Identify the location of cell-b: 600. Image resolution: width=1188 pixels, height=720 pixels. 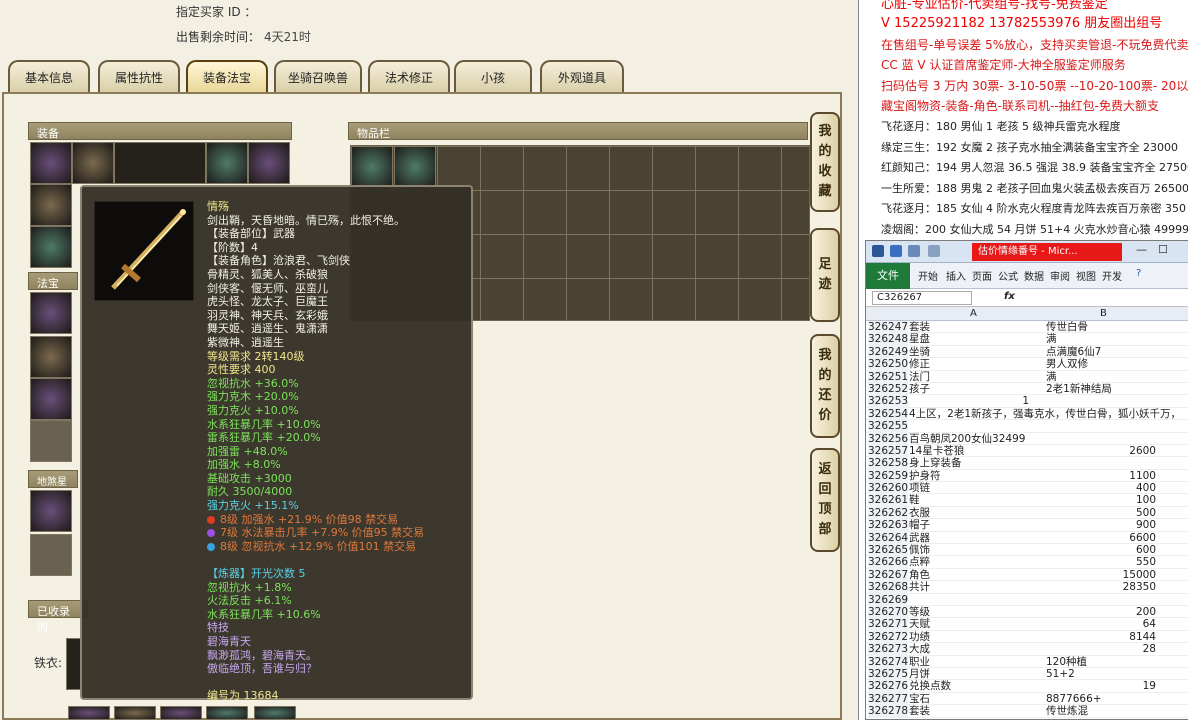
(1101, 550).